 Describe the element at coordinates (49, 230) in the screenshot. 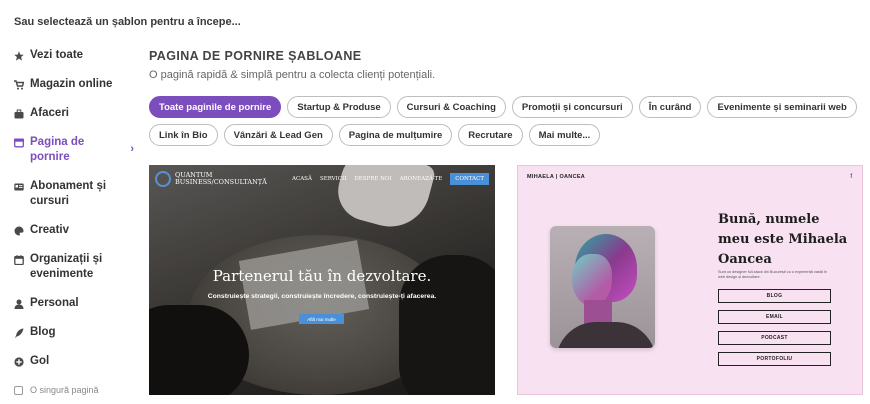

I see `sidebar-item-label: Creativ` at that location.